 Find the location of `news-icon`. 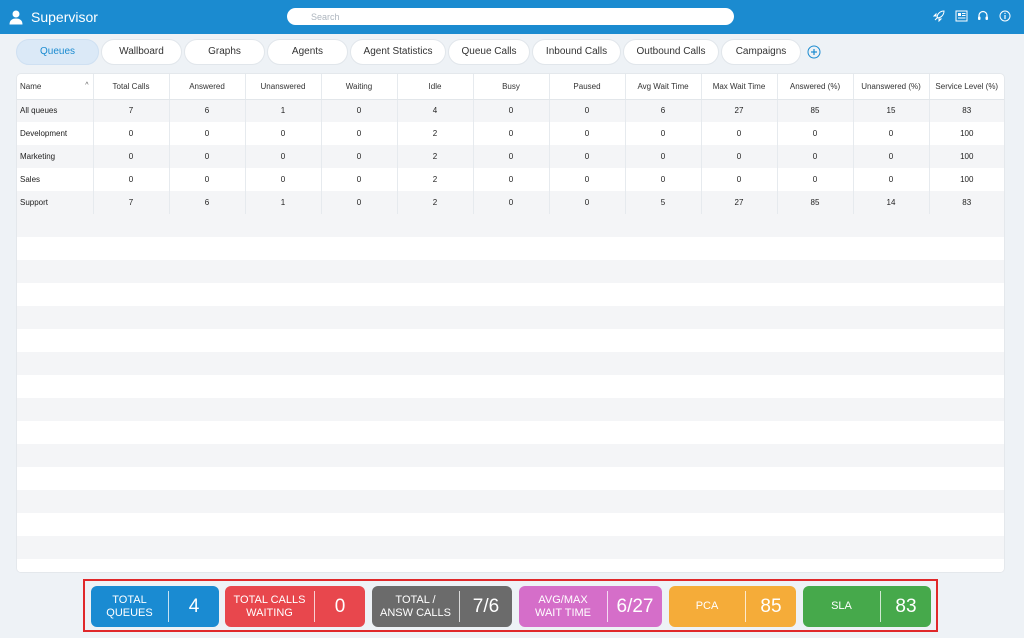

news-icon is located at coordinates (961, 16).